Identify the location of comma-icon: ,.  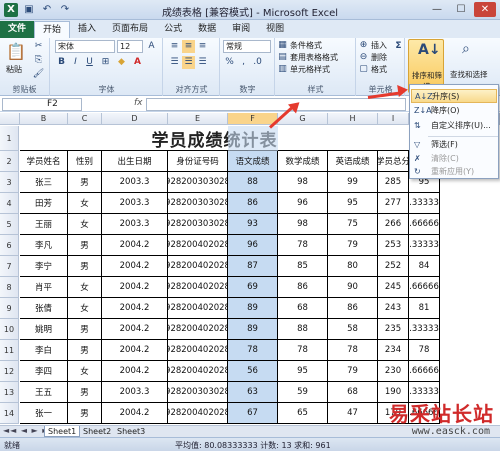
(243, 62).